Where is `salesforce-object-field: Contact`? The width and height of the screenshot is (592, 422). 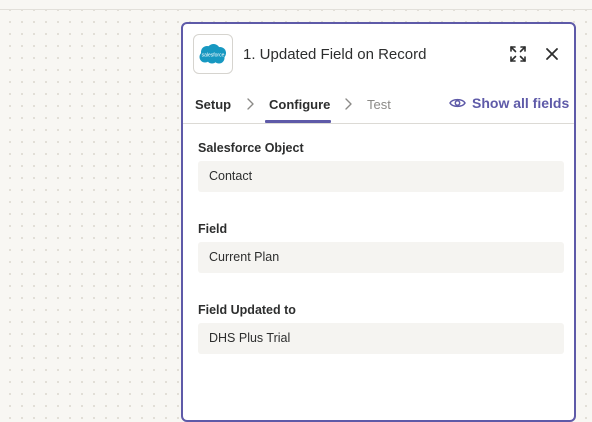
salesforce-object-field: Contact is located at coordinates (381, 176).